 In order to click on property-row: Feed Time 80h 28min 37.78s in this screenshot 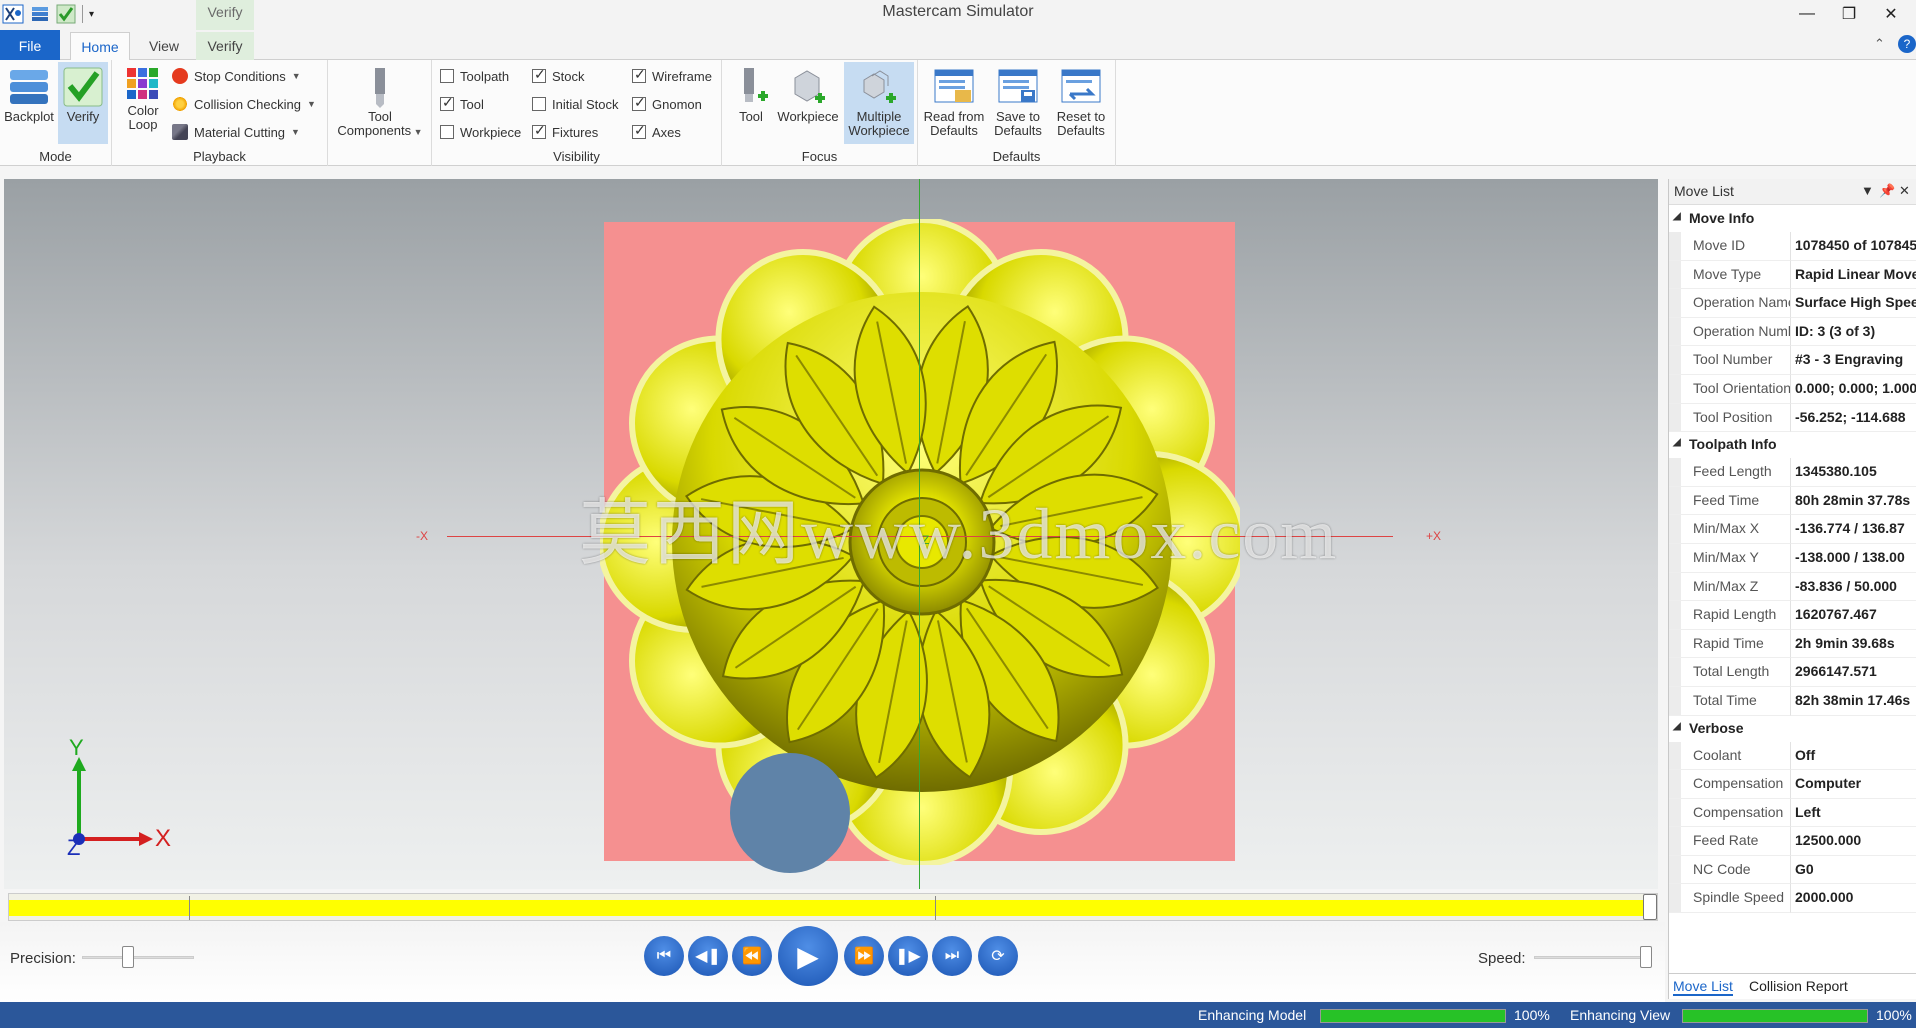, I will do `click(1792, 501)`.